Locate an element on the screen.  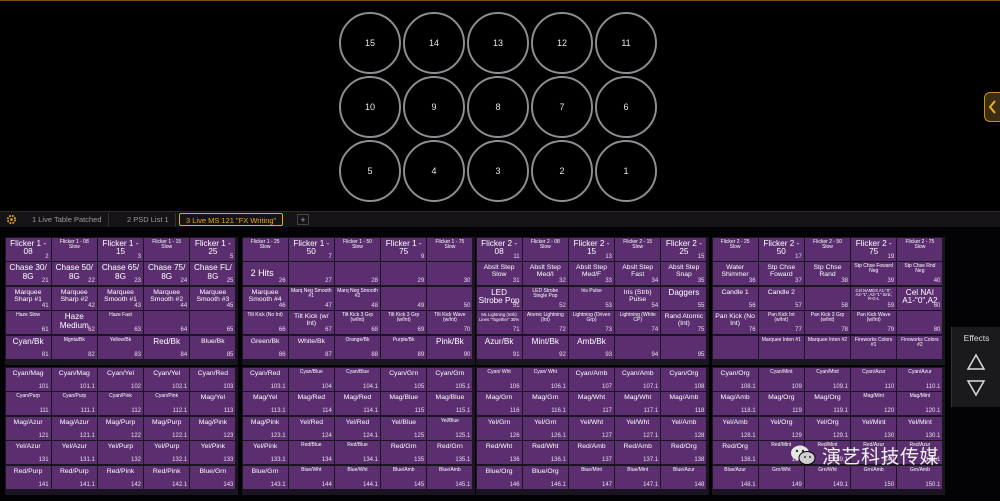
effect-tile: Mag/Purp 122.1 is located at coordinates (167, 428).